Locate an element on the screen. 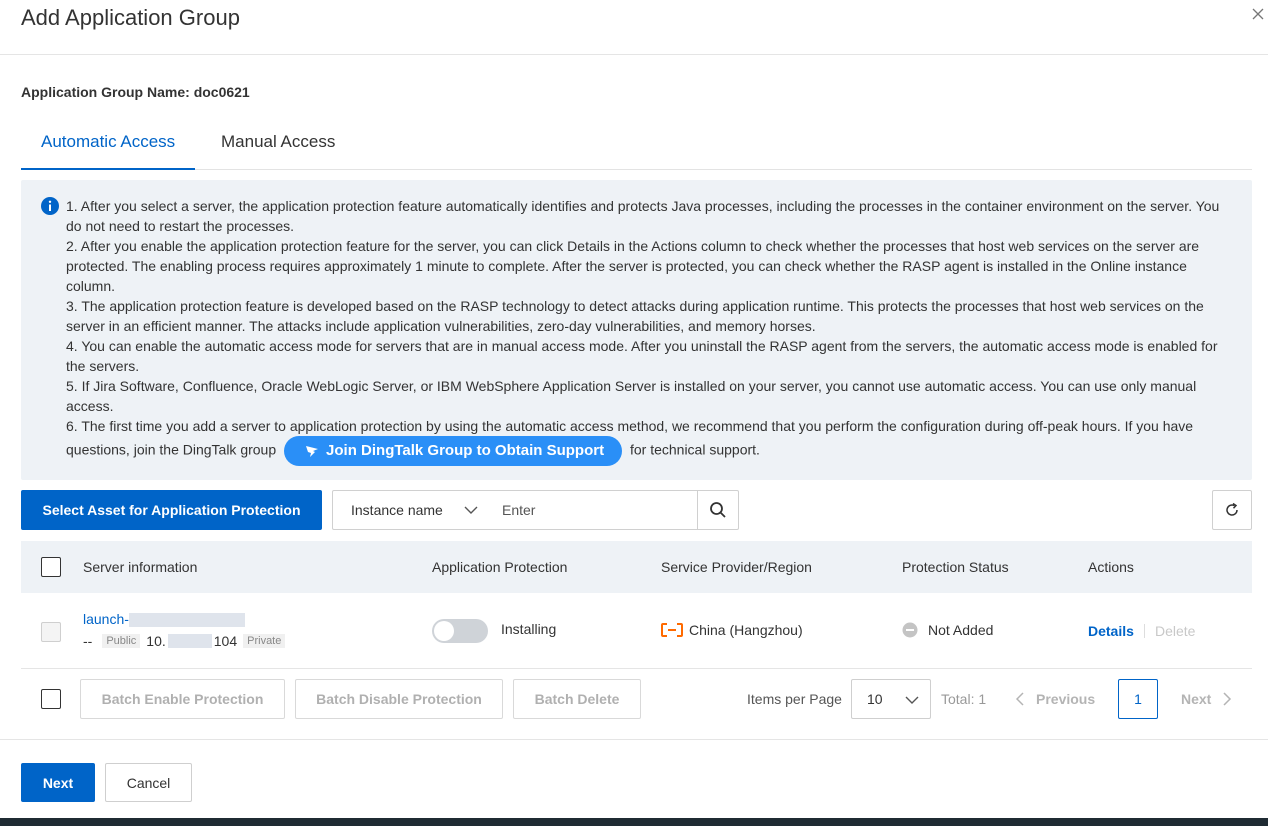  private-ip-suffix: 104 is located at coordinates (225, 641).